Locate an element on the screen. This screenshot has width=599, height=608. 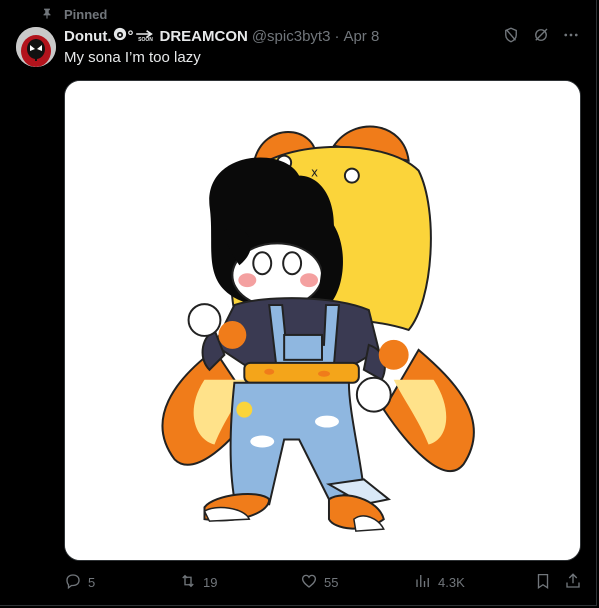
grok-icon is located at coordinates (541, 37).